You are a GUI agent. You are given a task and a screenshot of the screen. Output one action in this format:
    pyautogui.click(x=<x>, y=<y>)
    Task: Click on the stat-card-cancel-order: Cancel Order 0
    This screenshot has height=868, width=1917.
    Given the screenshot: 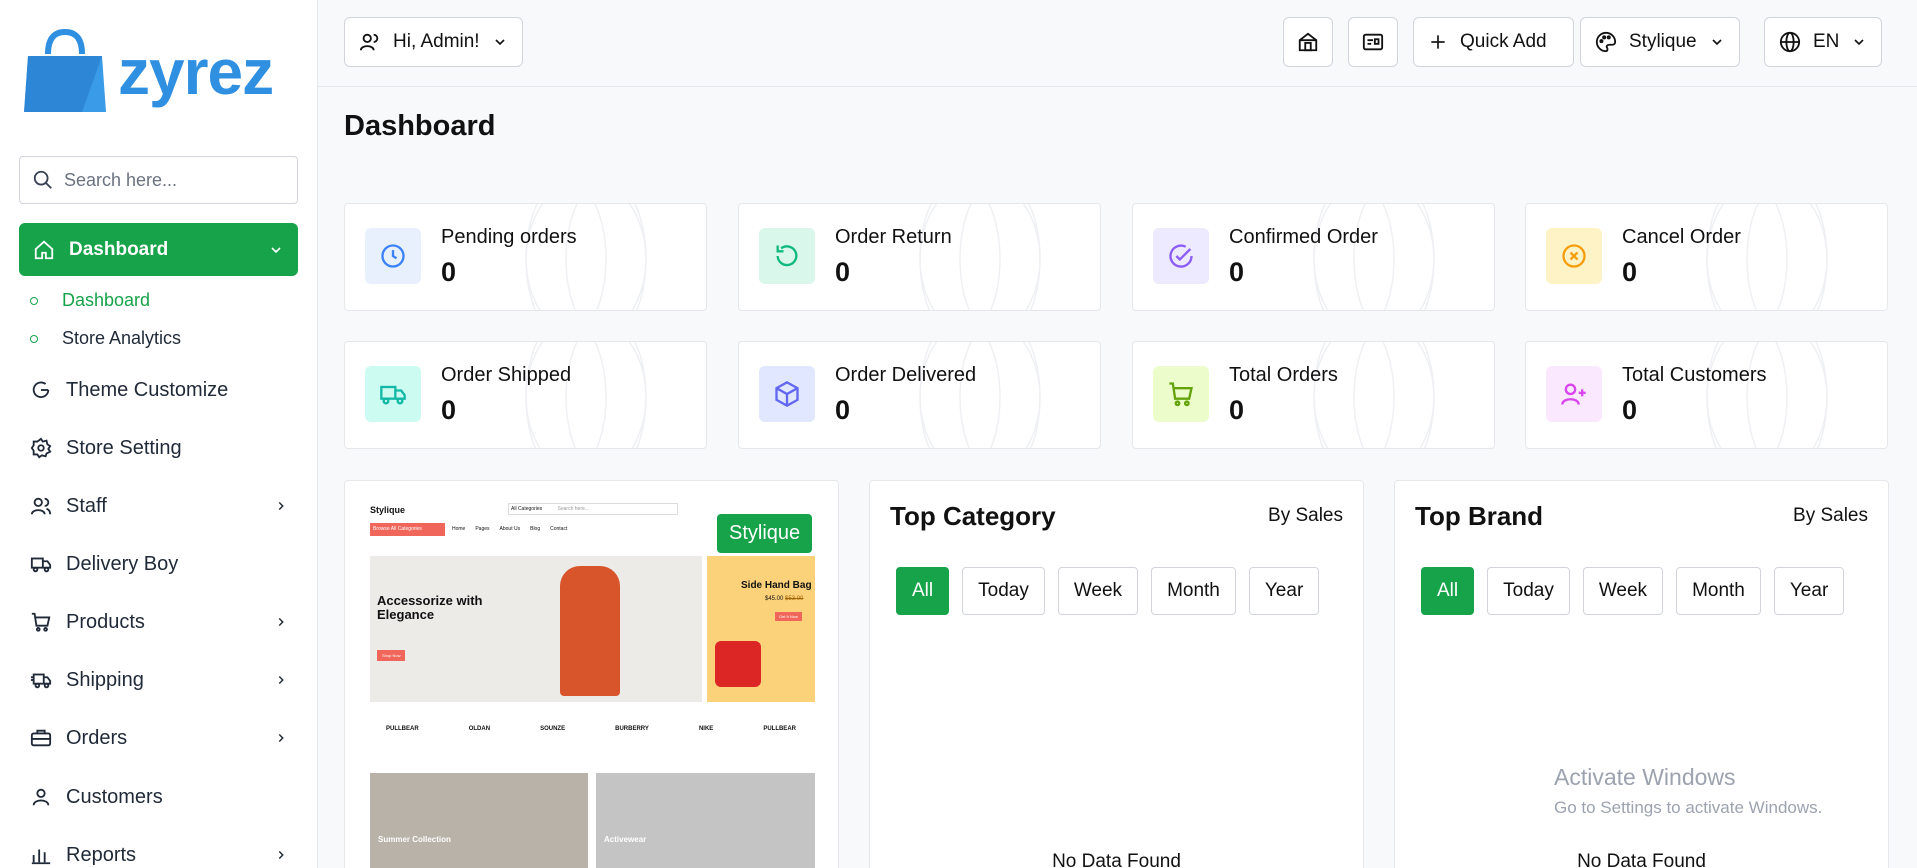 What is the action you would take?
    pyautogui.click(x=1706, y=257)
    